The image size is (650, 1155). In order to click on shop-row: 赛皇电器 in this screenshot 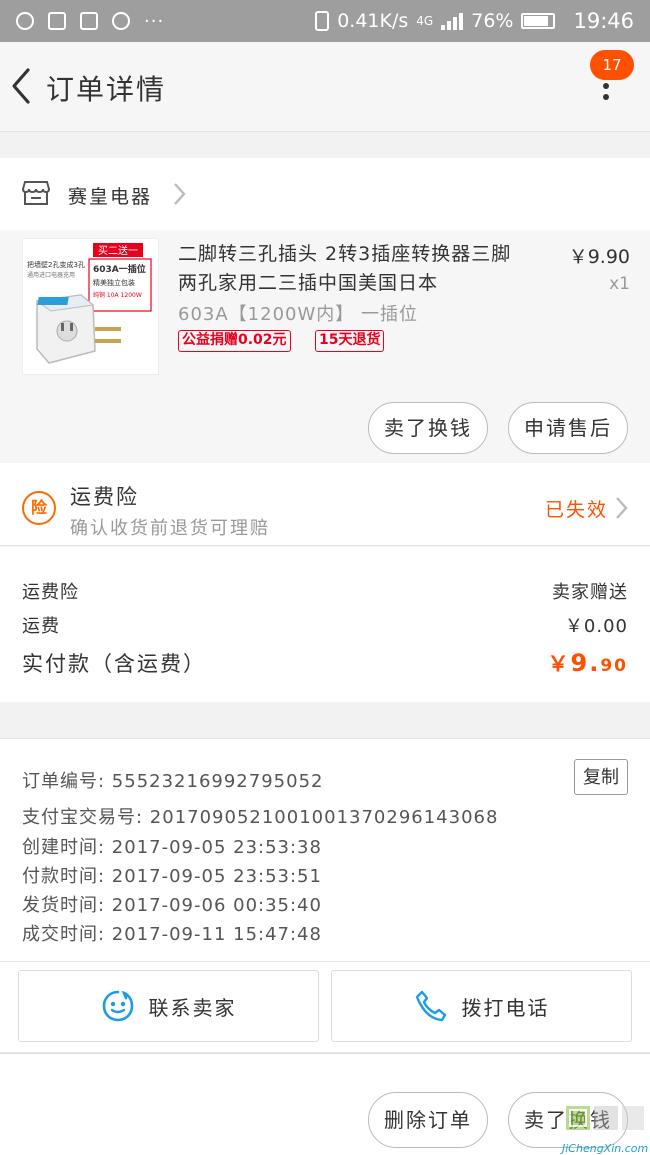, I will do `click(325, 194)`.